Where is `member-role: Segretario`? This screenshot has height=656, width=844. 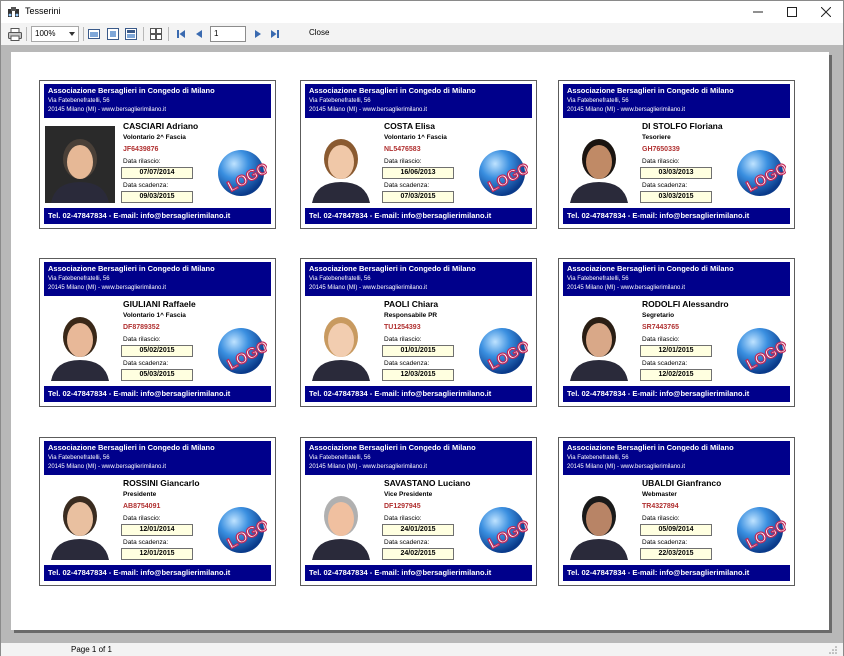
member-role: Segretario is located at coordinates (658, 315).